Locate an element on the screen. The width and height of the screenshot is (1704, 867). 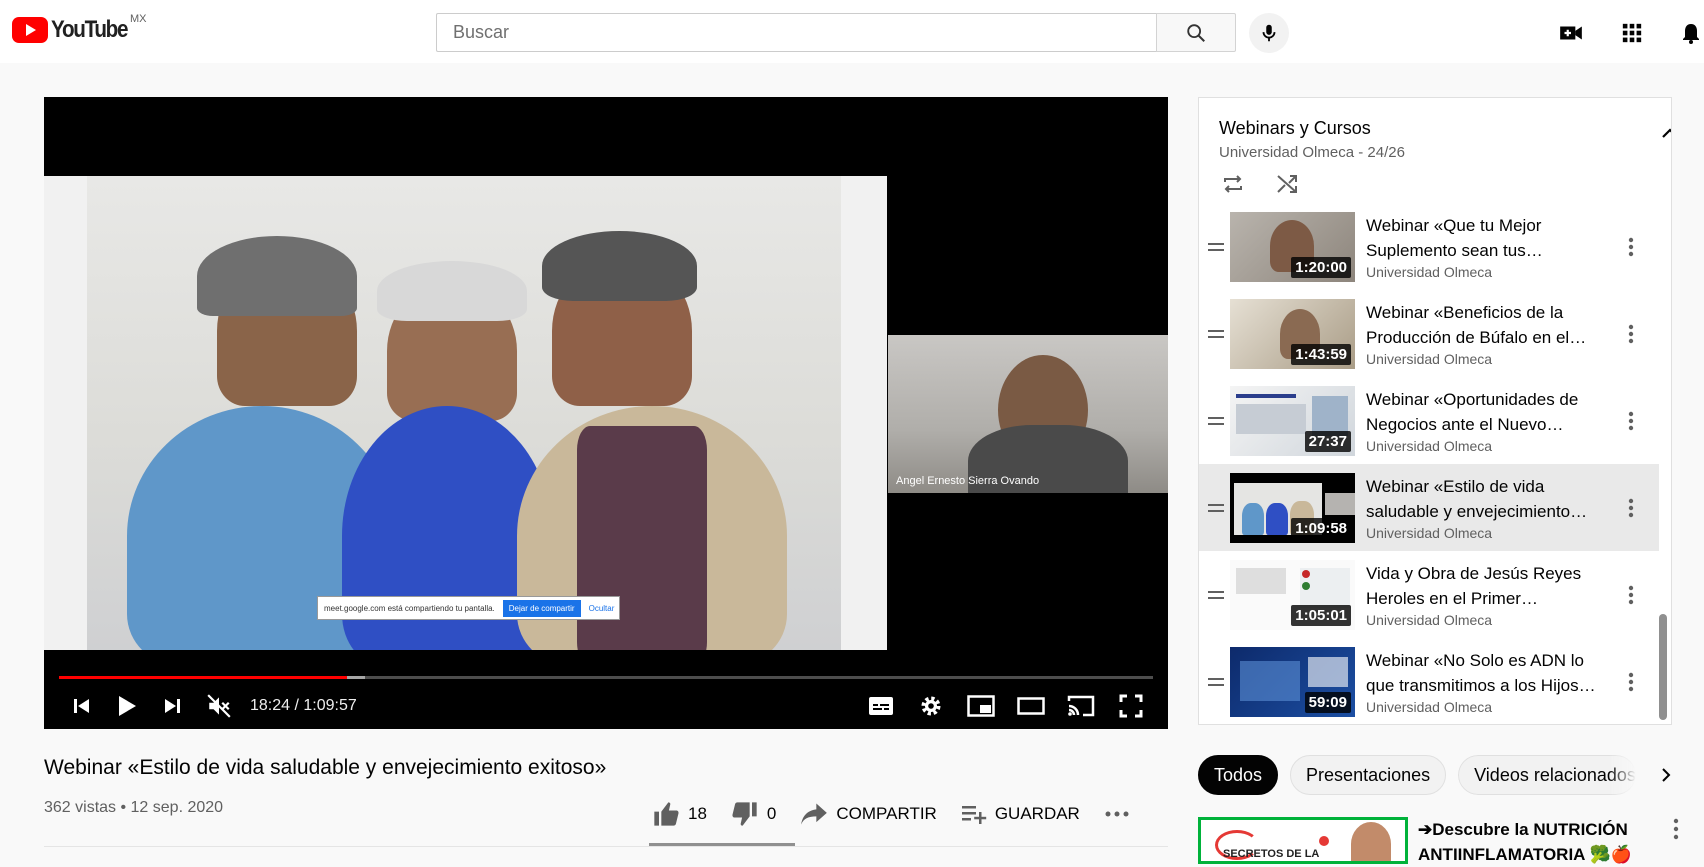
shuffle-playlist-button is located at coordinates (1287, 184).